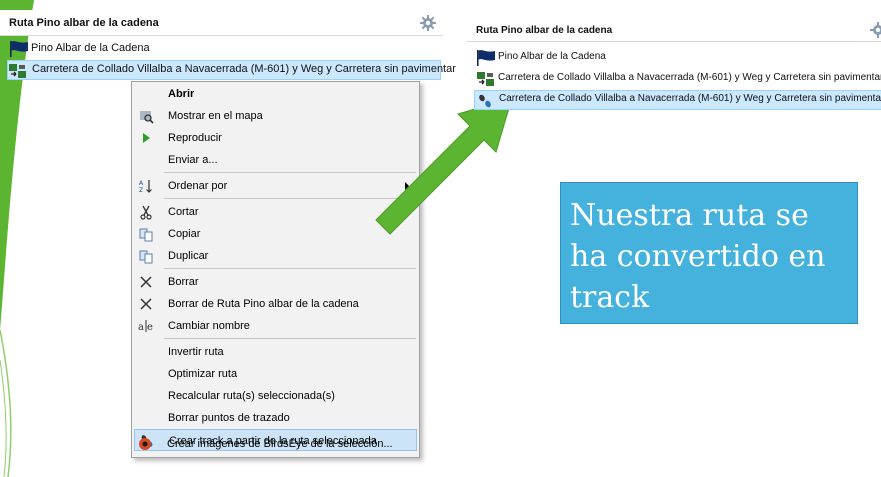 The width and height of the screenshot is (881, 477). Describe the element at coordinates (698, 256) in the screenshot. I see `callout-text: Nuestra ruta se ha convertido en track` at that location.